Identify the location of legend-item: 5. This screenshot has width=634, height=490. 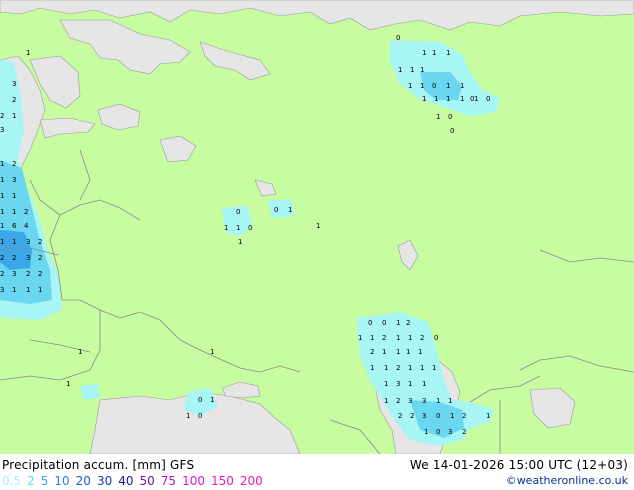
(44, 481).